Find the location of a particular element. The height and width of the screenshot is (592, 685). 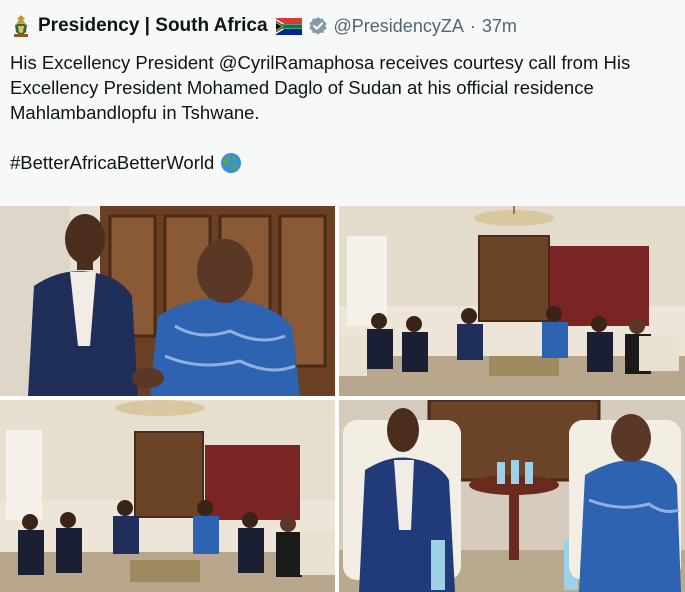

globe-icon is located at coordinates (231, 163).